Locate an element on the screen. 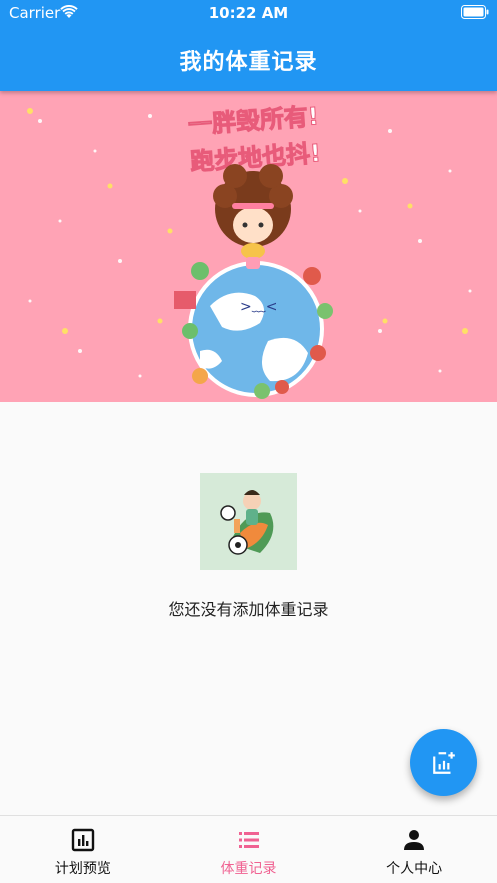 This screenshot has height=883, width=497. status-bar: Carrier 10:22 AM is located at coordinates (248, 13).